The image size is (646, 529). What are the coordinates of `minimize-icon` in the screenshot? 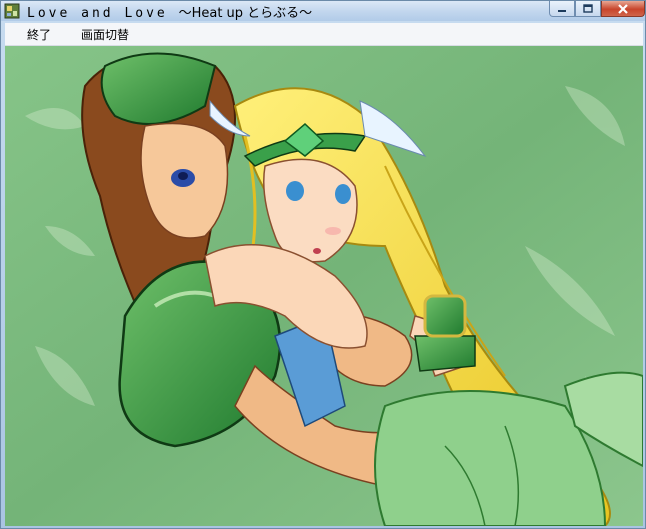 It's located at (562, 9).